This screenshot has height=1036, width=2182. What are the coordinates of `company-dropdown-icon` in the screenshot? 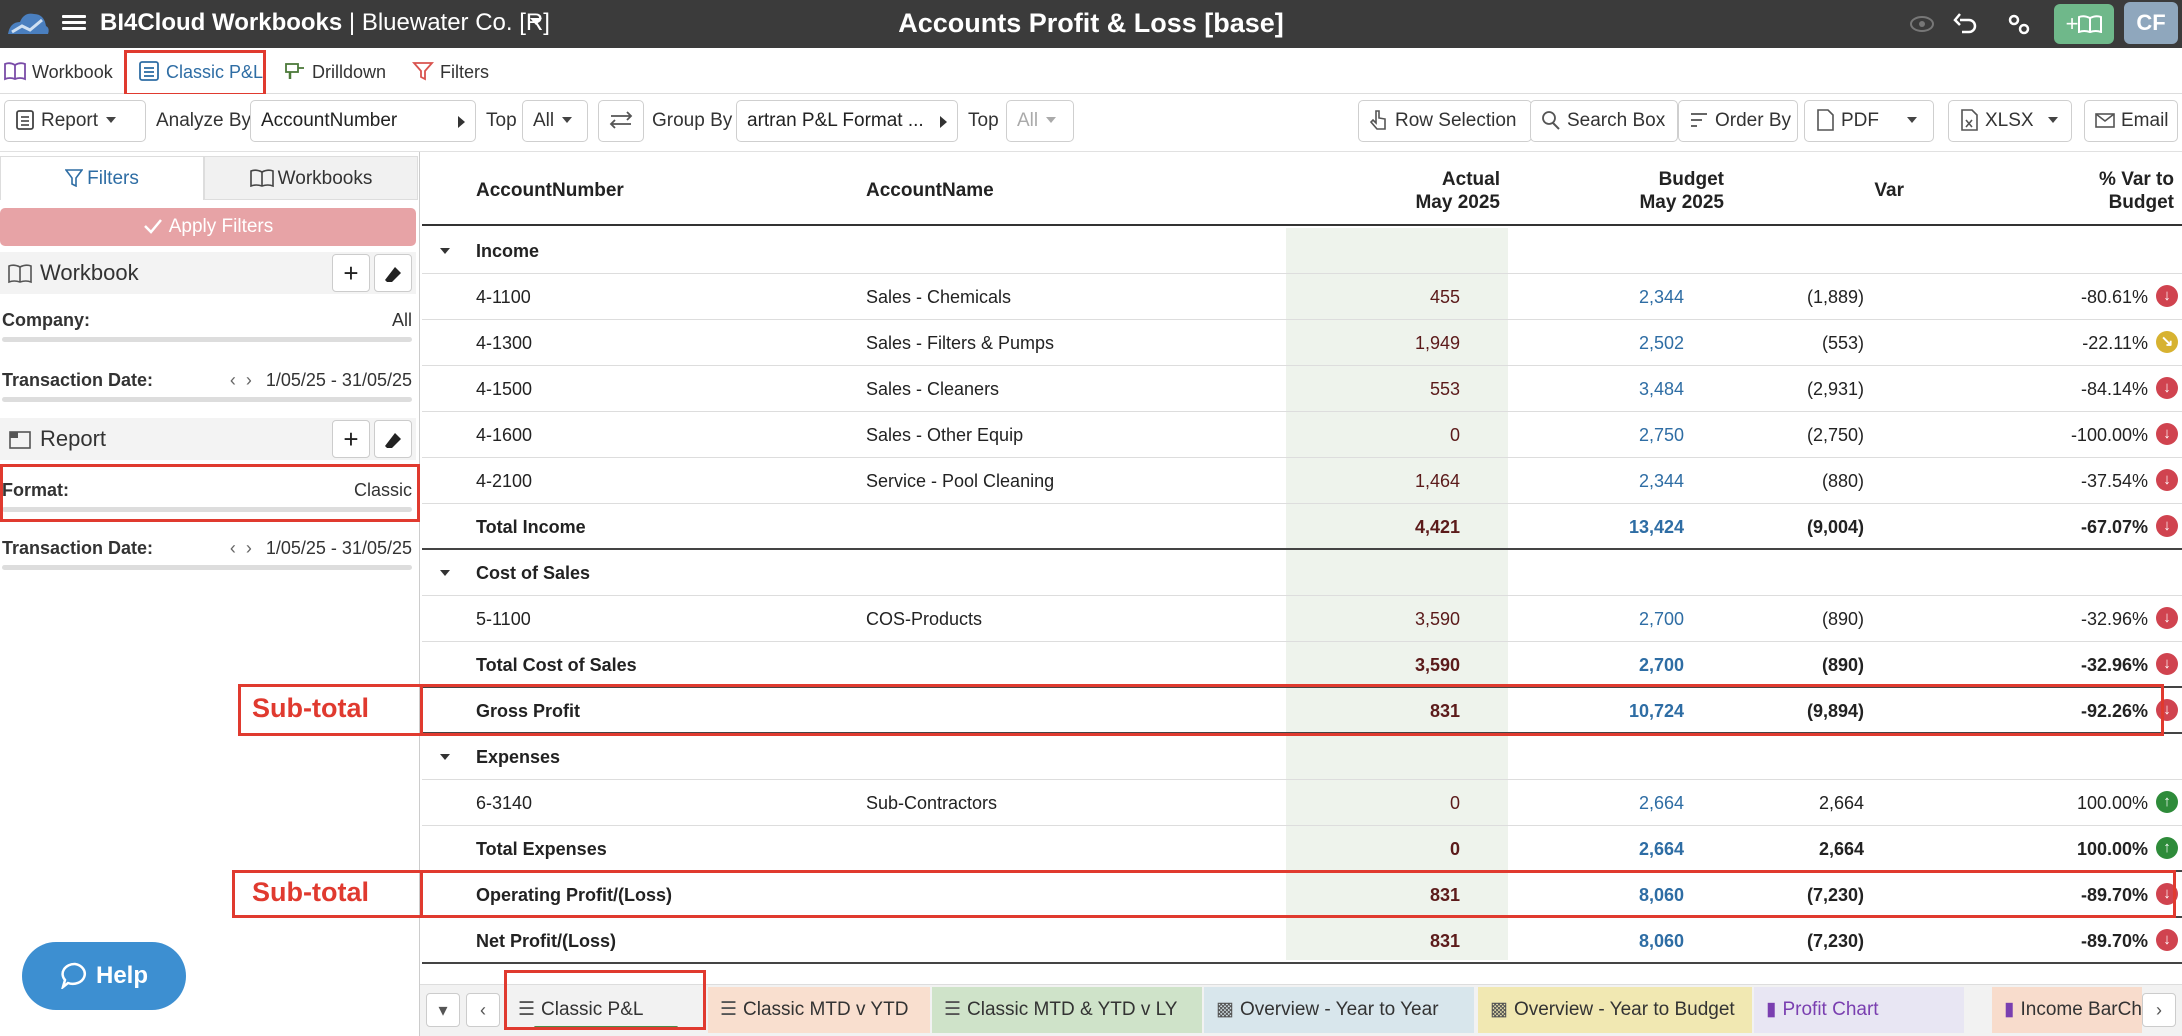 It's located at (536, 21).